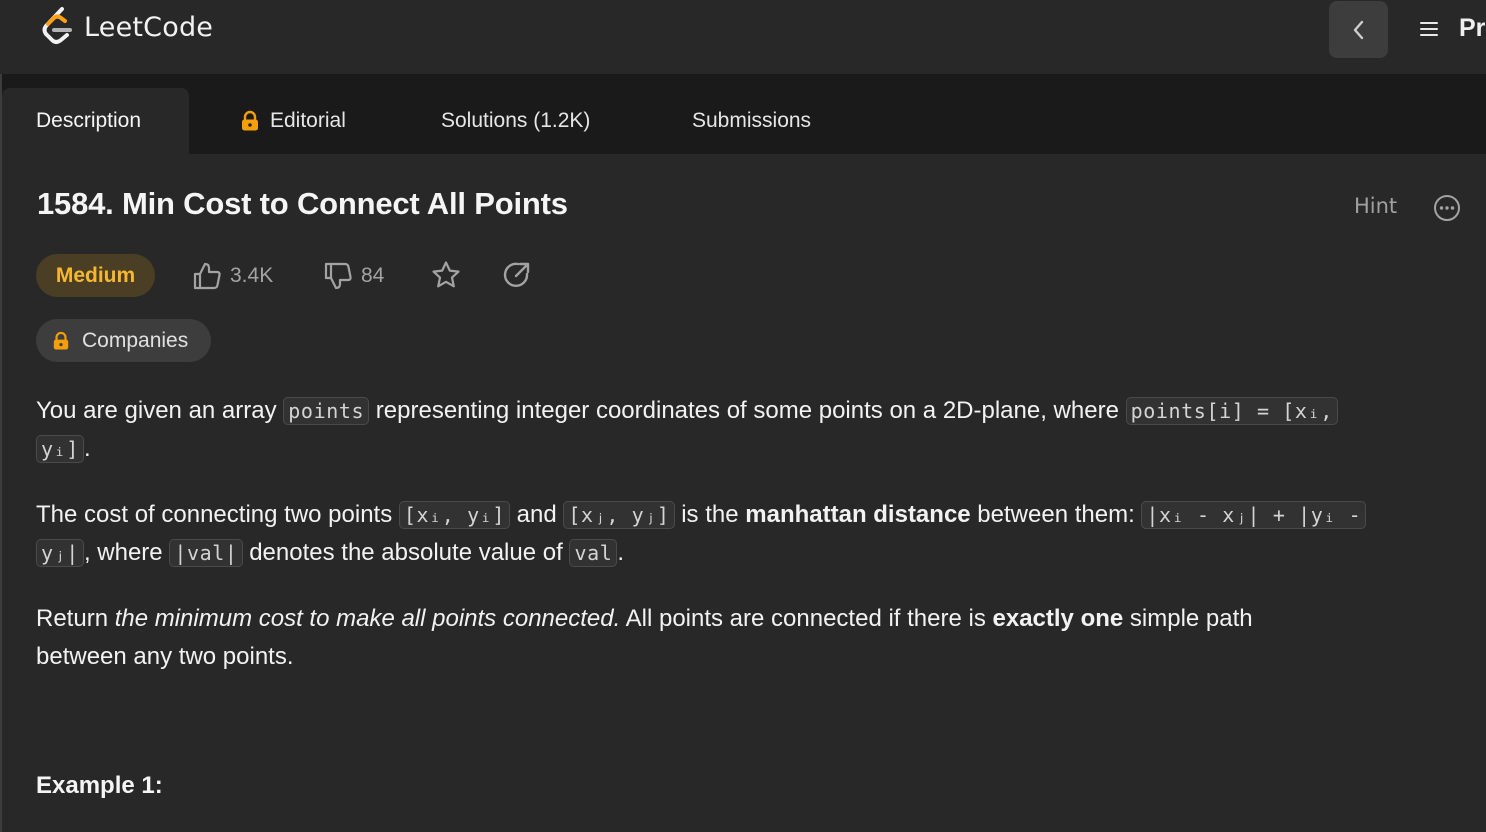  What do you see at coordinates (160, 410) in the screenshot?
I see `text: You are given an array` at bounding box center [160, 410].